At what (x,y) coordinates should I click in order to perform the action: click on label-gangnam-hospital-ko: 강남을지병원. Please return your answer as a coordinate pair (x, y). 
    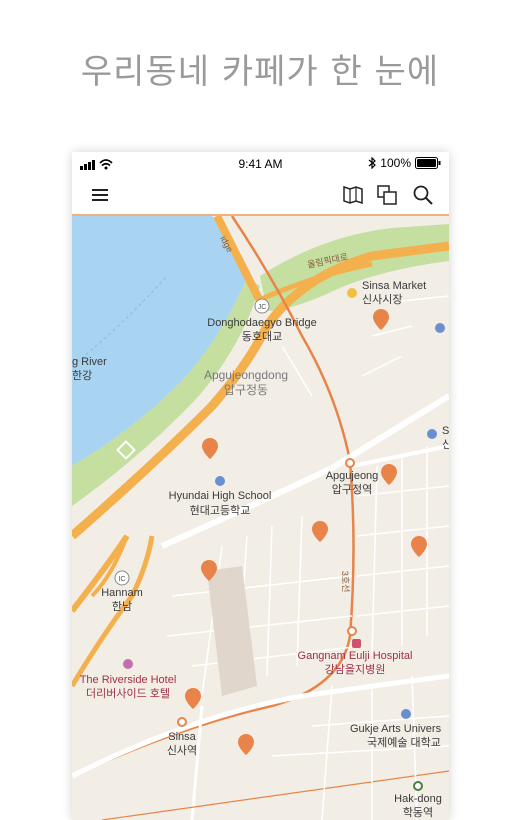
    Looking at the image, I should click on (355, 669).